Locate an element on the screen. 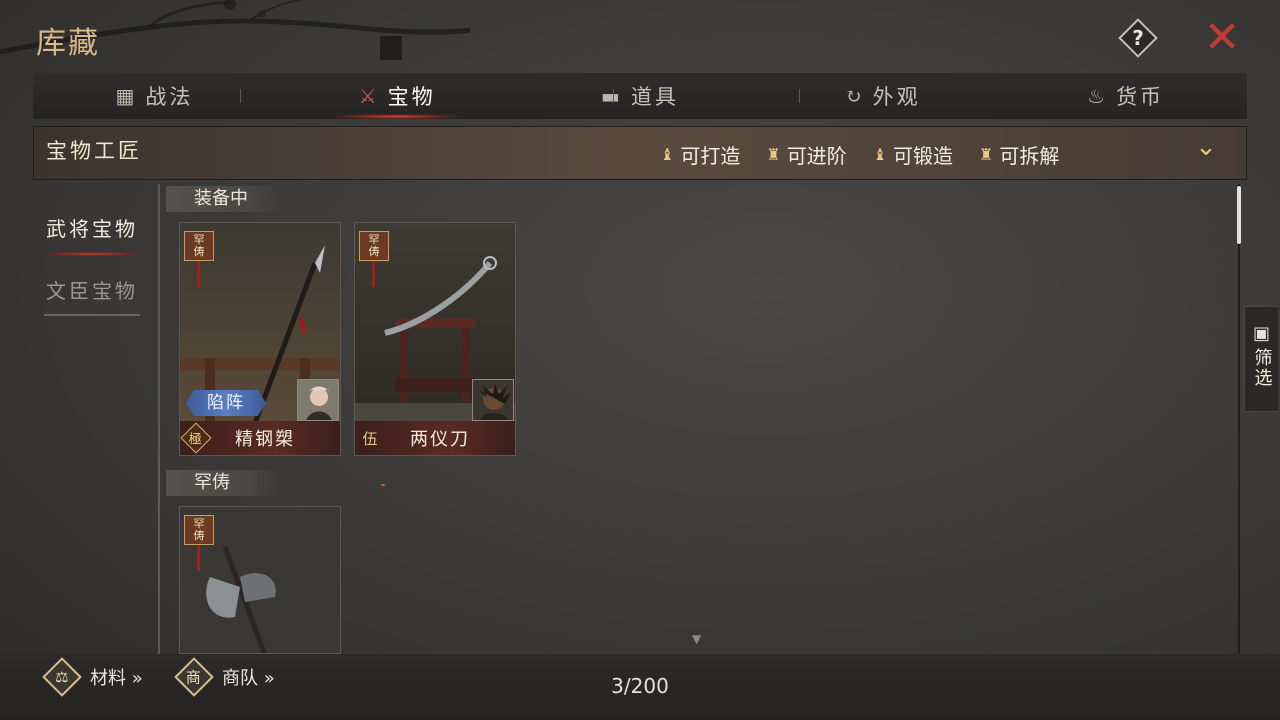 This screenshot has width=1280, height=720. grade-gem-icon: 極 is located at coordinates (196, 438).